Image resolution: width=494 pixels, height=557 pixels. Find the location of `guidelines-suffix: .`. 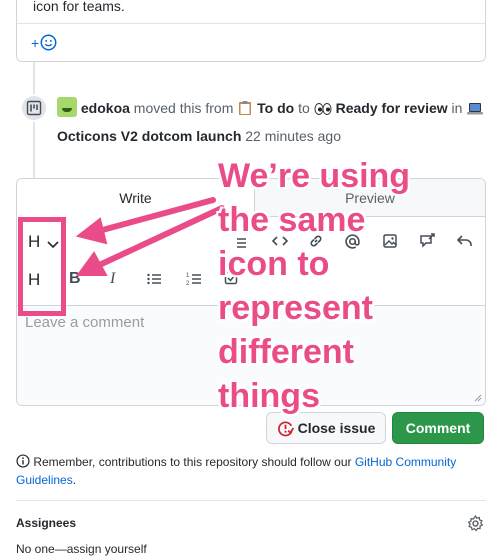

guidelines-suffix: . is located at coordinates (74, 480).